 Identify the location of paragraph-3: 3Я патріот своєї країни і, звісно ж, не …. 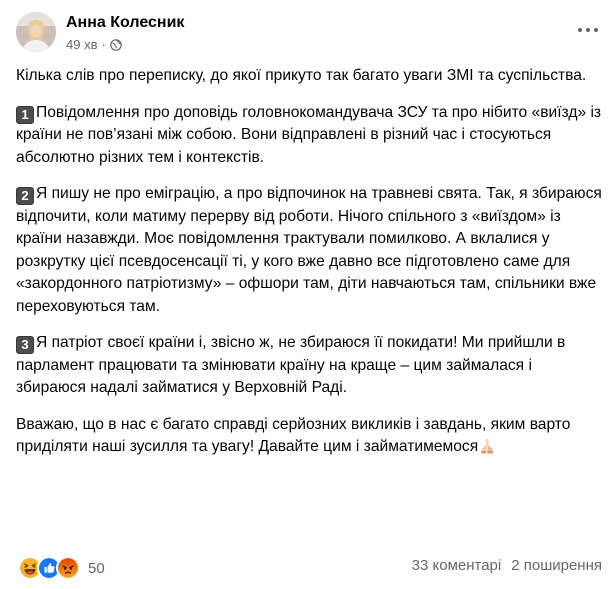
(311, 366).